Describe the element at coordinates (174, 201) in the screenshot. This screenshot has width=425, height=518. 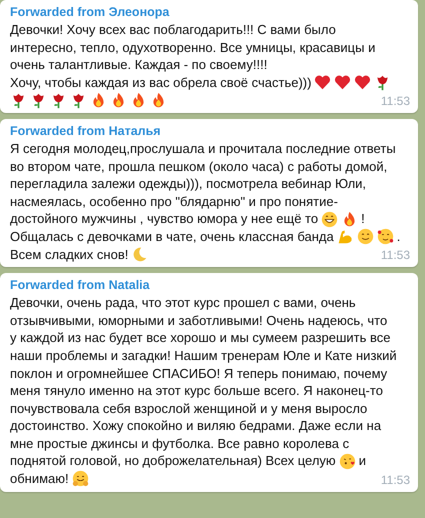
I see `message-text: насмеялась, особенно про "блядарню" и про понятие-` at that location.